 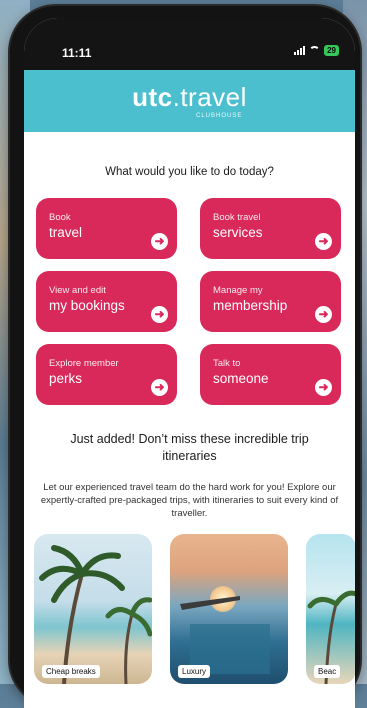 What do you see at coordinates (77, 290) in the screenshot?
I see `tile-small-label: View and edit` at bounding box center [77, 290].